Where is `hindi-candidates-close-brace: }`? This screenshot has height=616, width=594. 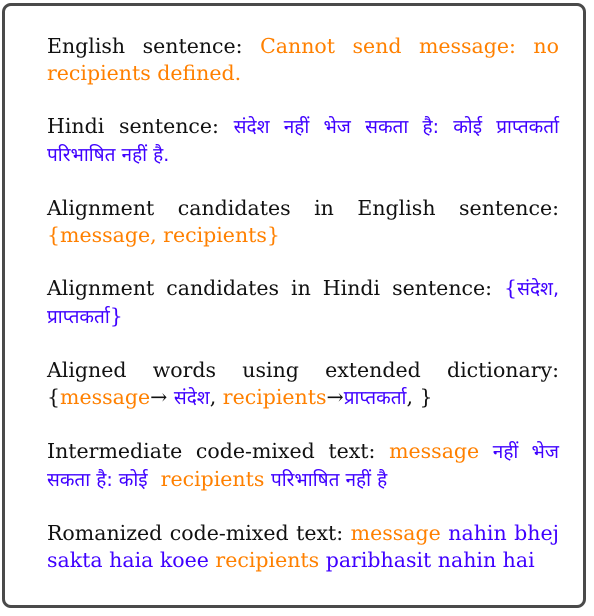
hindi-candidates-close-brace: } is located at coordinates (116, 316).